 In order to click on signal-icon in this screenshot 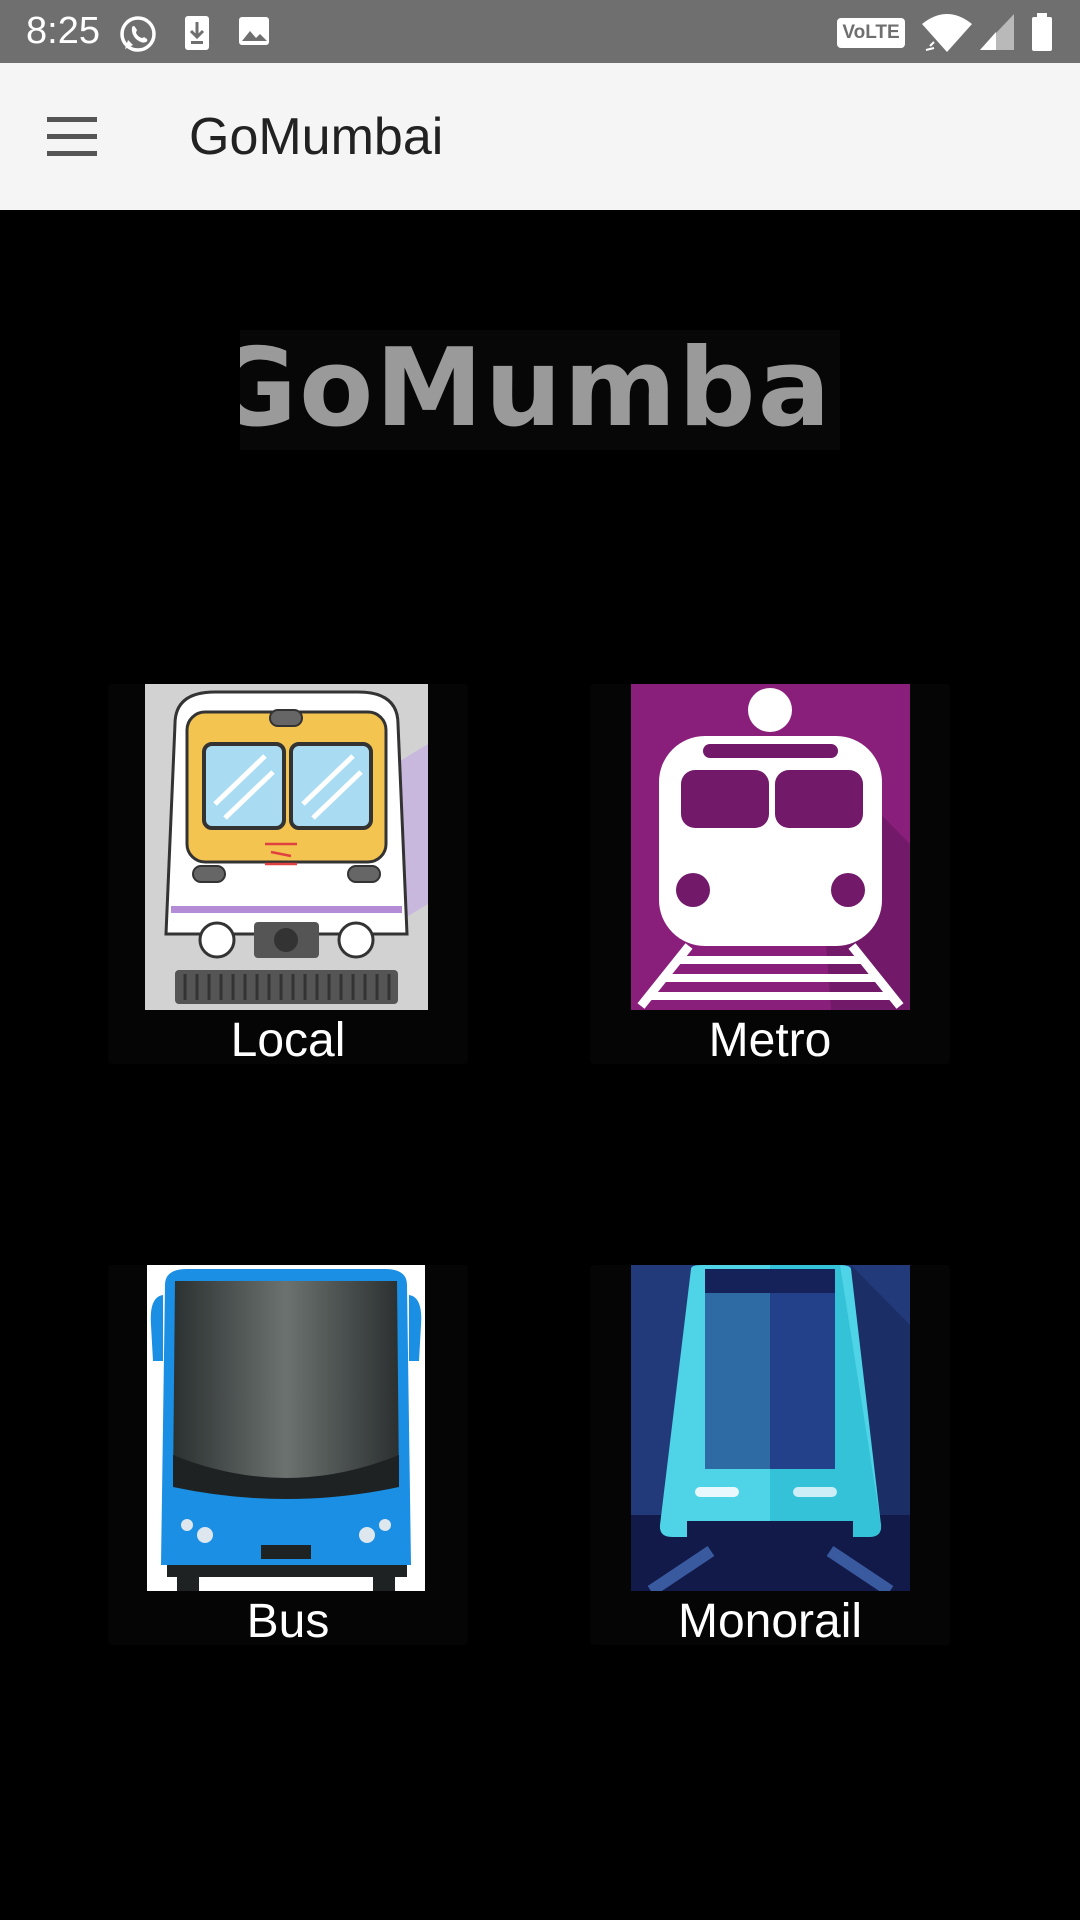, I will do `click(997, 32)`.